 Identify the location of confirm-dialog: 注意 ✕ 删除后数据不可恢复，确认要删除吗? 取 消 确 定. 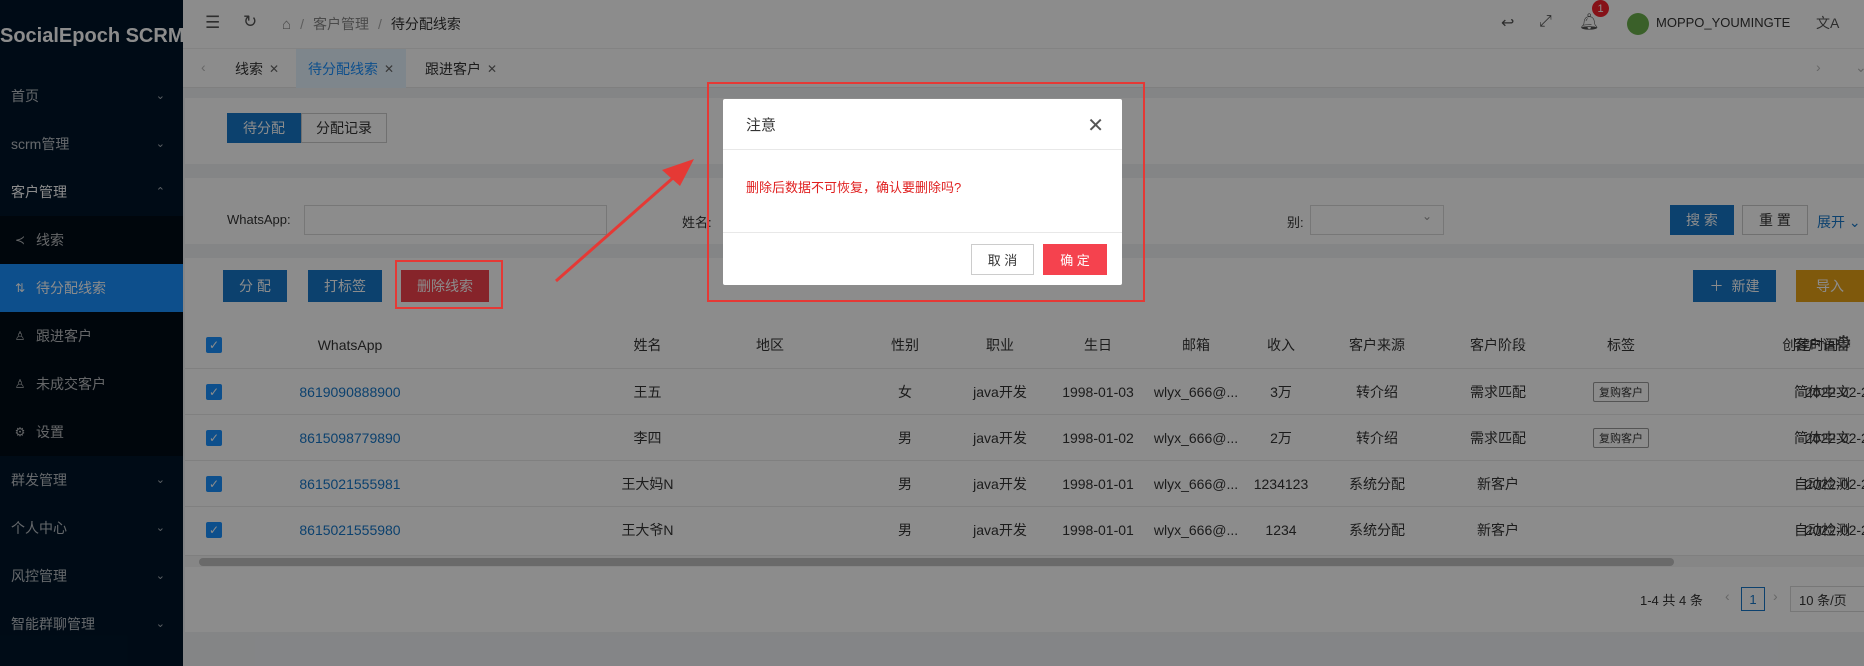
(922, 192).